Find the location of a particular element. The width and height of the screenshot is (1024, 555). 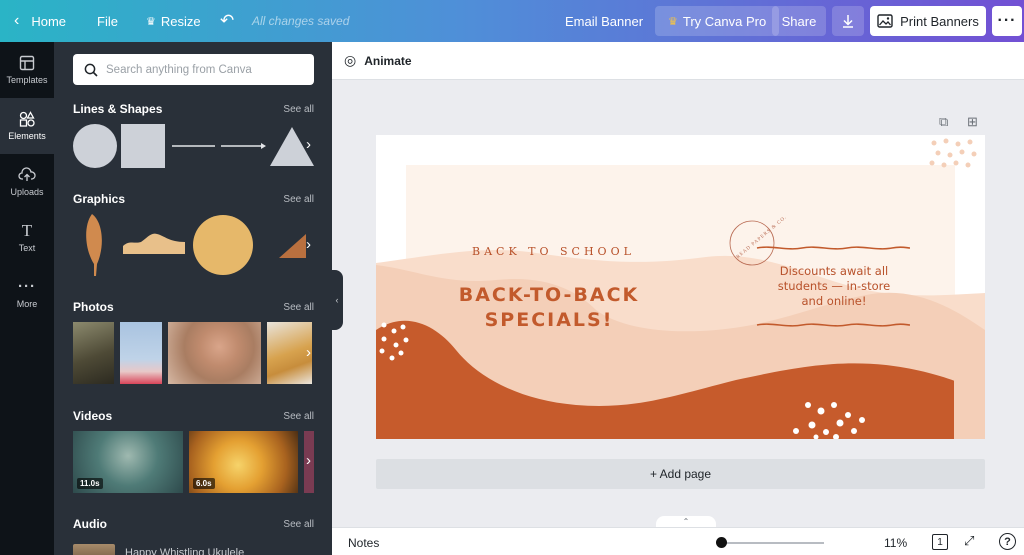

back-to-school-text: BACK TO SCHOOL is located at coordinates (553, 251).